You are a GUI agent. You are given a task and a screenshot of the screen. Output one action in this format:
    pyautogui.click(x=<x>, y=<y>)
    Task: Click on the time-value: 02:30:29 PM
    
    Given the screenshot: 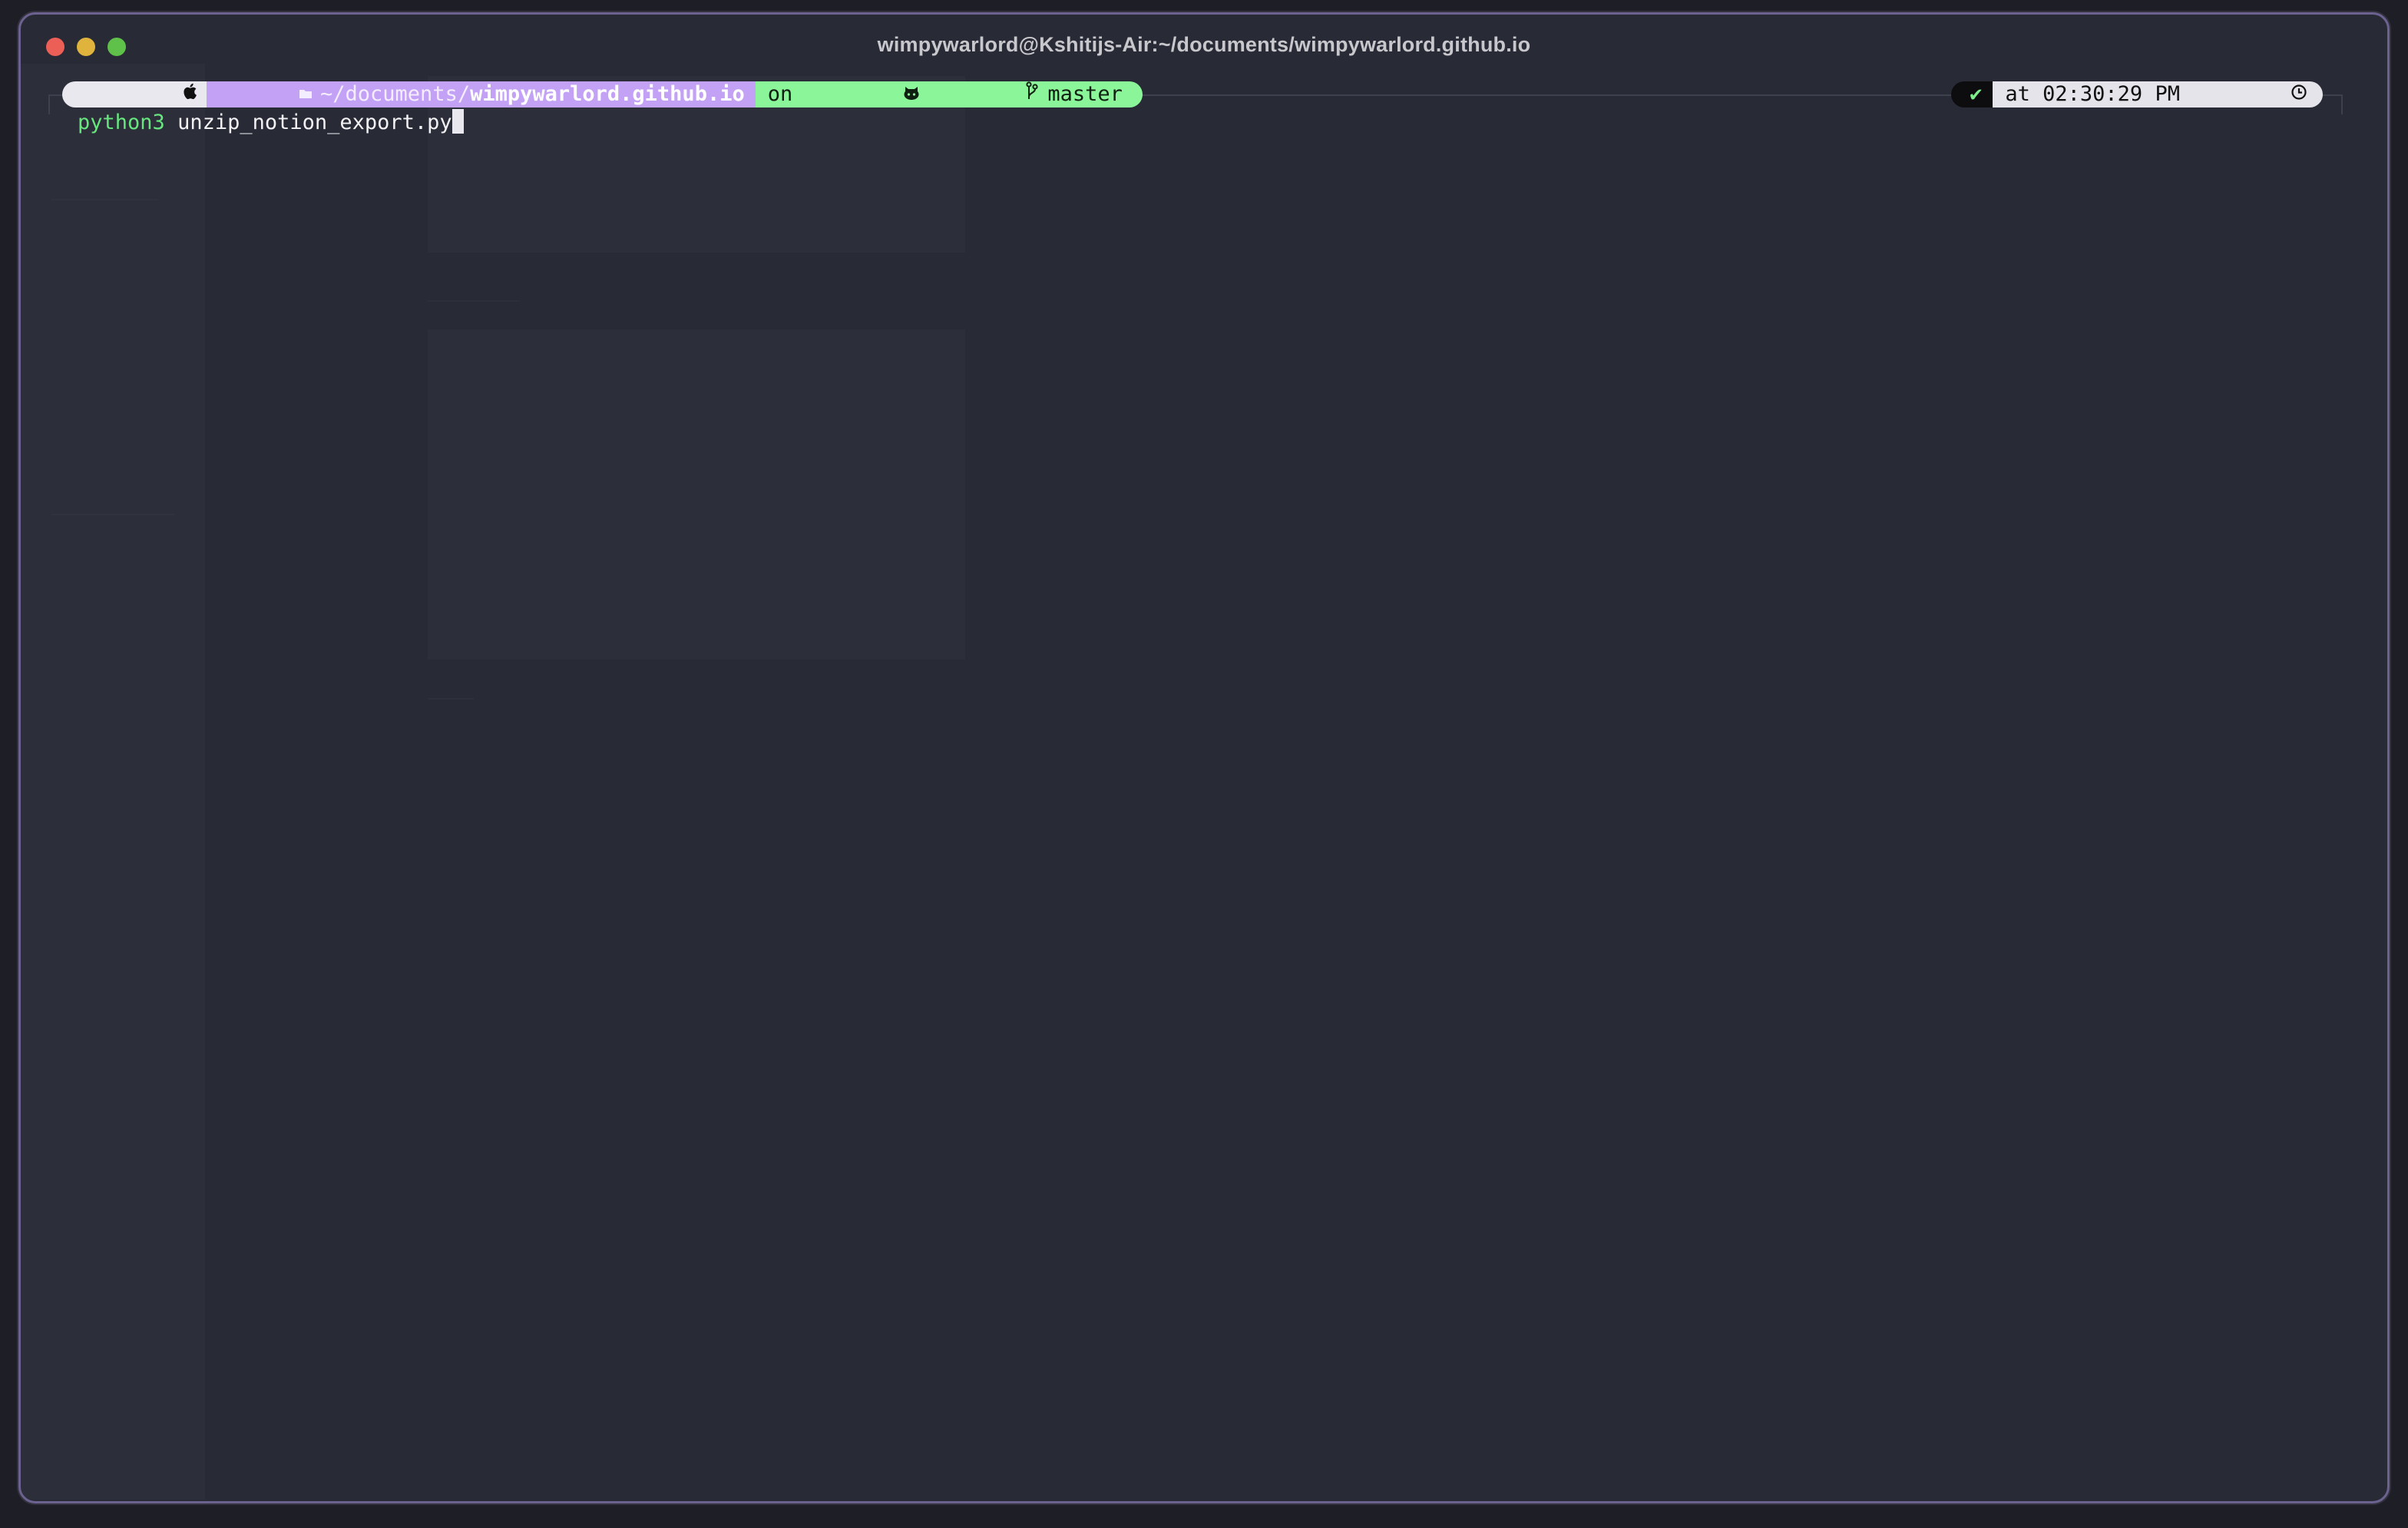 What is the action you would take?
    pyautogui.click(x=2111, y=94)
    